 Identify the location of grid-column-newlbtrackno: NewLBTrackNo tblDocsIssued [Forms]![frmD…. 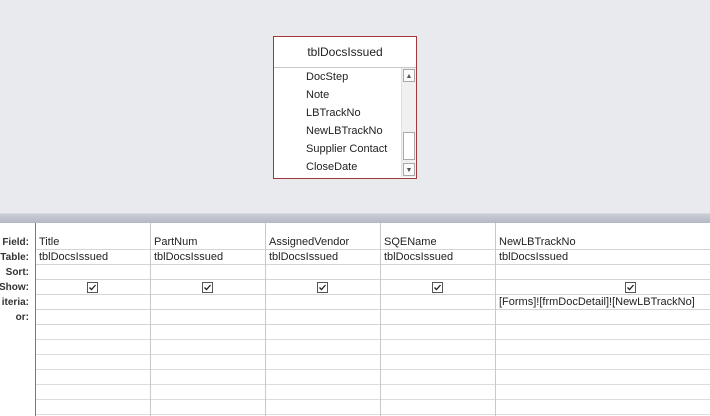
(603, 319).